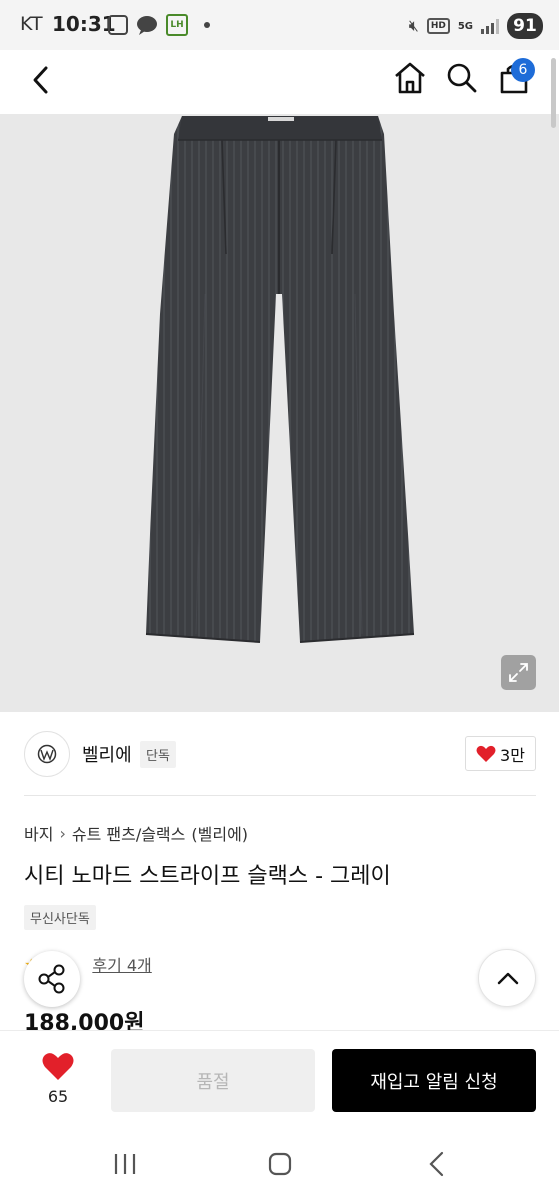 The image size is (559, 1200). Describe the element at coordinates (279, 82) in the screenshot. I see `app-header` at that location.